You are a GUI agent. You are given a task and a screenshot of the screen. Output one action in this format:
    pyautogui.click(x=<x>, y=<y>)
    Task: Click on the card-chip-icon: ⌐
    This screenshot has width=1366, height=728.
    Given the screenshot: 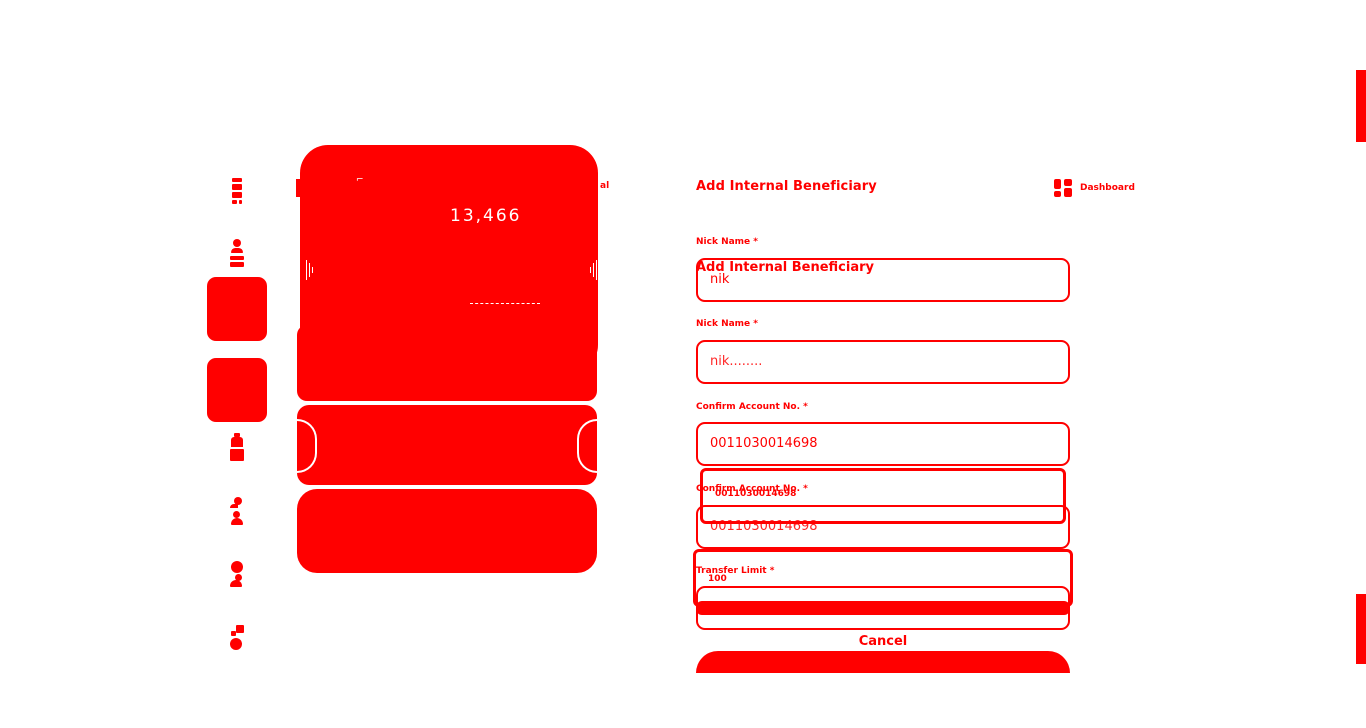 What is the action you would take?
    pyautogui.click(x=360, y=180)
    